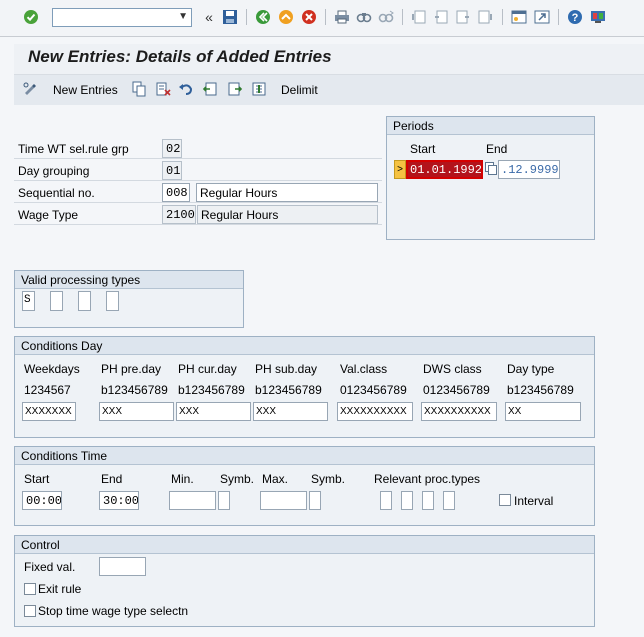 This screenshot has width=644, height=637. I want to click on new-session-icon, so click(519, 17).